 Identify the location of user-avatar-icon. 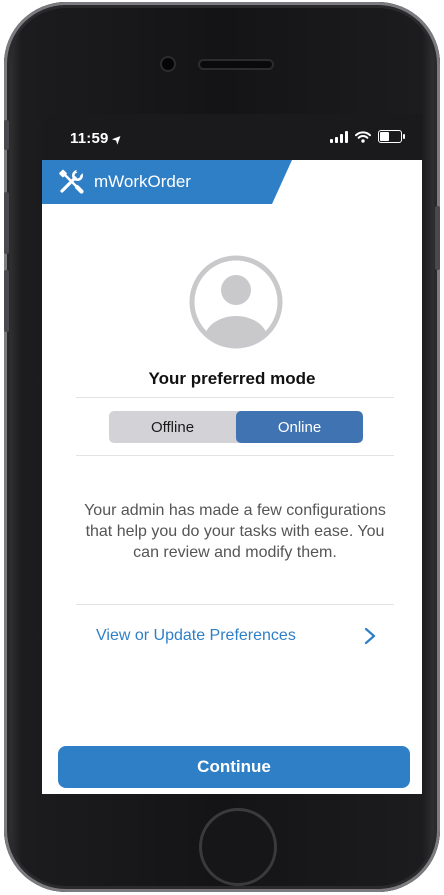
(236, 302).